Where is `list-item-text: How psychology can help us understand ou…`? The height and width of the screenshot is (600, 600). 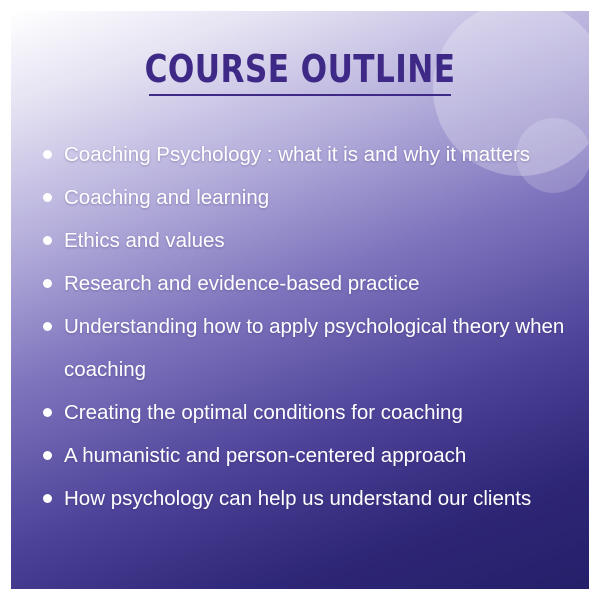 list-item-text: How psychology can help us understand ou… is located at coordinates (298, 498).